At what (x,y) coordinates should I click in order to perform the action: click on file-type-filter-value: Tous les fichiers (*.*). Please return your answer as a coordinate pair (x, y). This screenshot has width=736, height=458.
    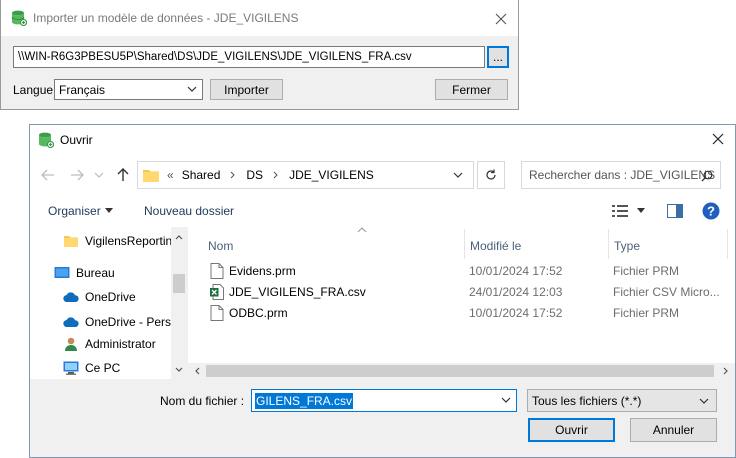
    Looking at the image, I should click on (587, 400).